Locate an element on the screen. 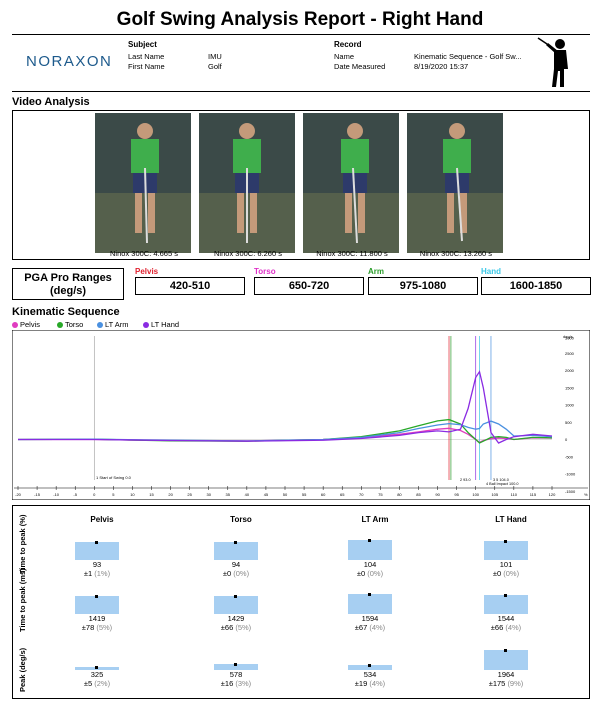 The height and width of the screenshot is (703, 600). stat-value: 1544 ±66 (4%) is located at coordinates (506, 623).